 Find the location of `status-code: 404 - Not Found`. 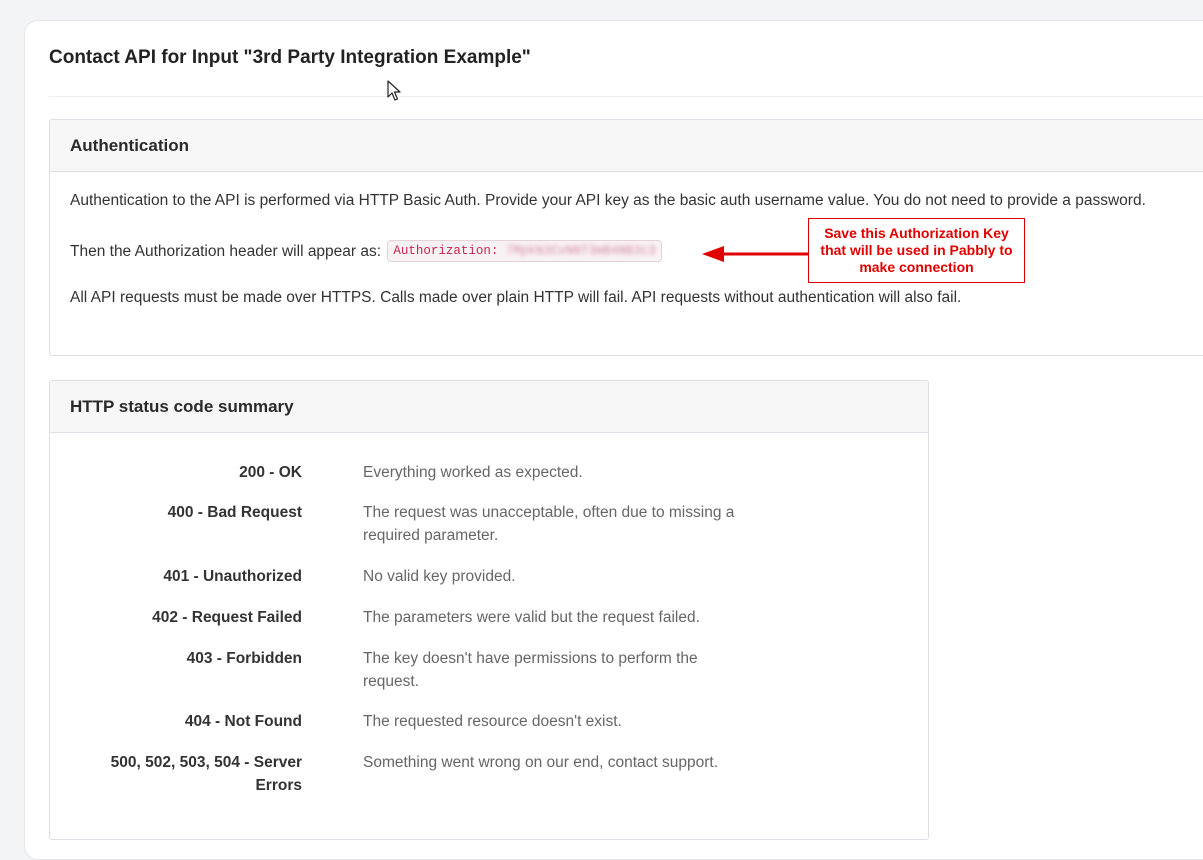

status-code: 404 - Not Found is located at coordinates (243, 721).